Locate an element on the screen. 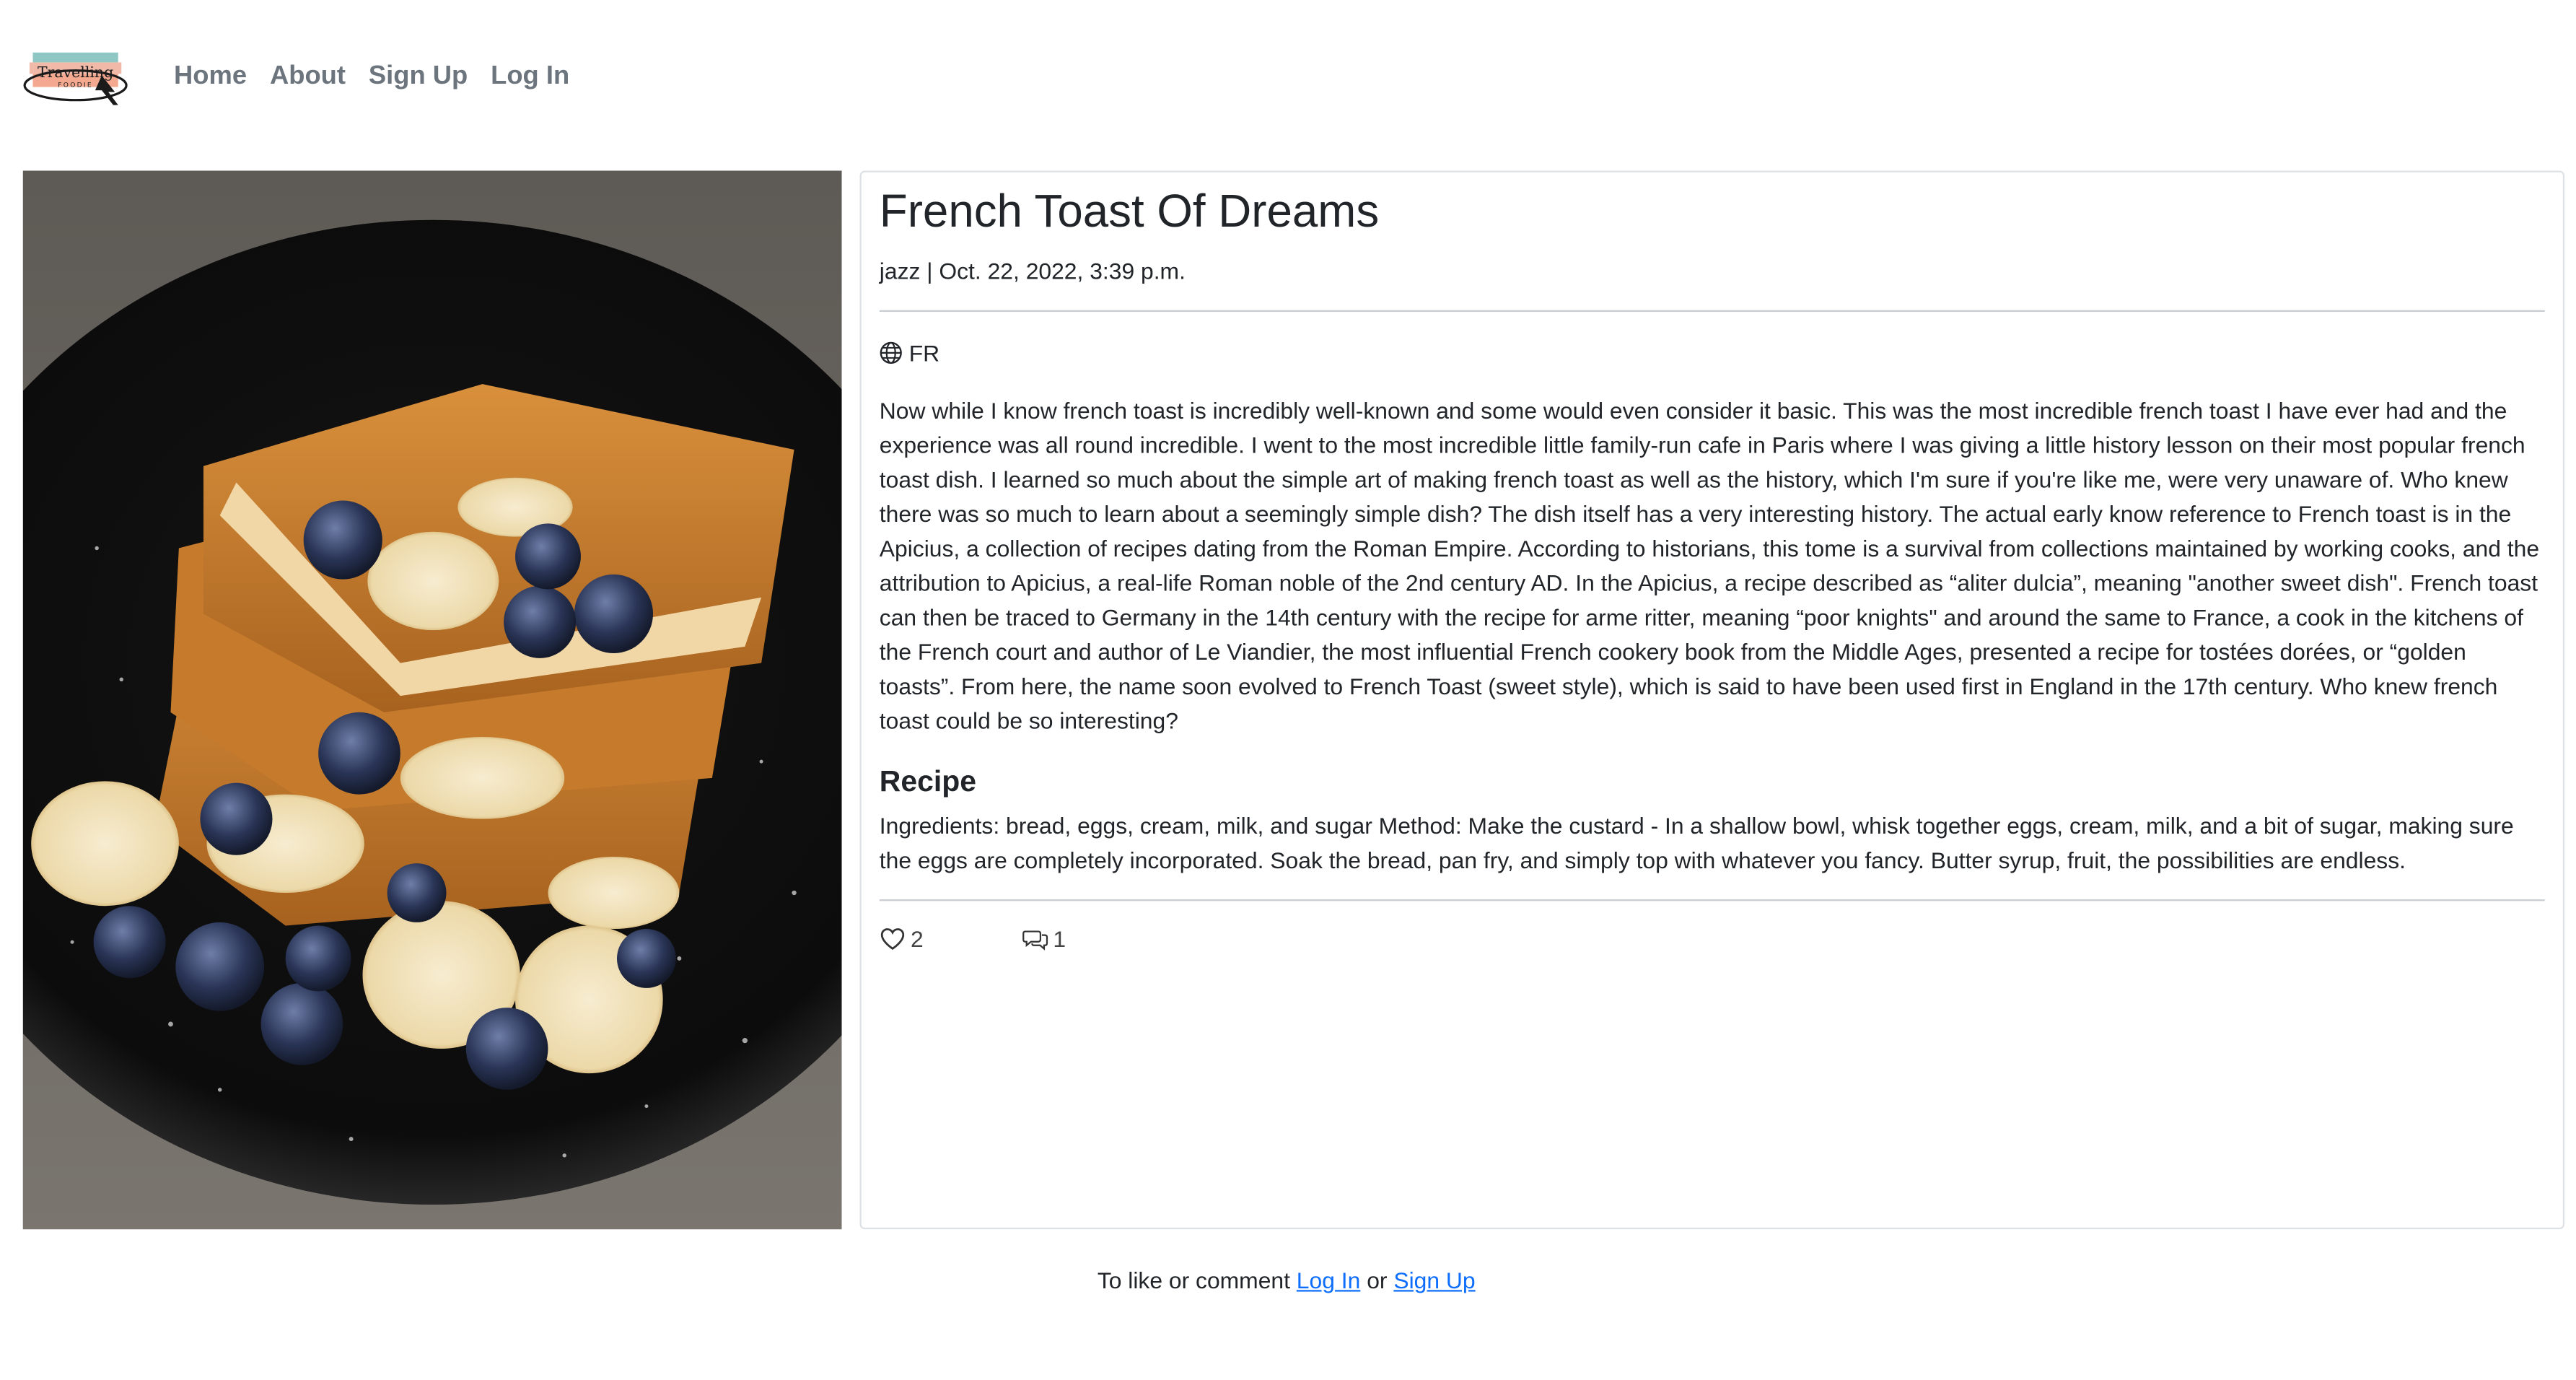 This screenshot has width=2576, height=1380. globe-icon is located at coordinates (891, 352).